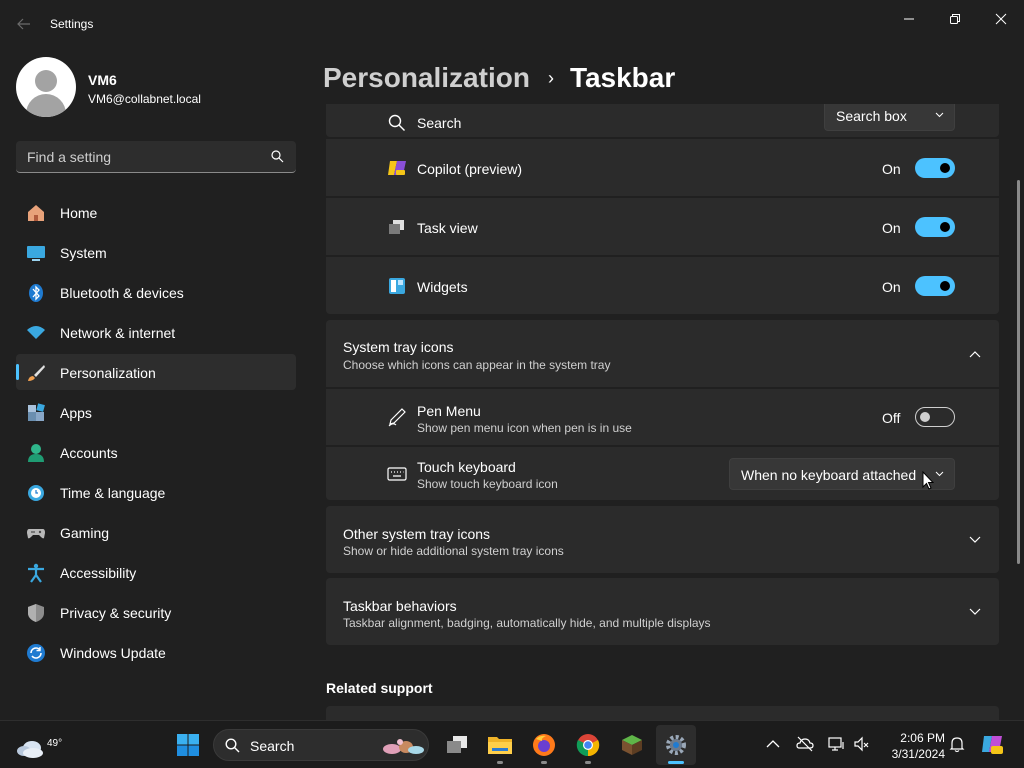 The image size is (1024, 768). Describe the element at coordinates (397, 474) in the screenshot. I see `keyboard-icon` at that location.